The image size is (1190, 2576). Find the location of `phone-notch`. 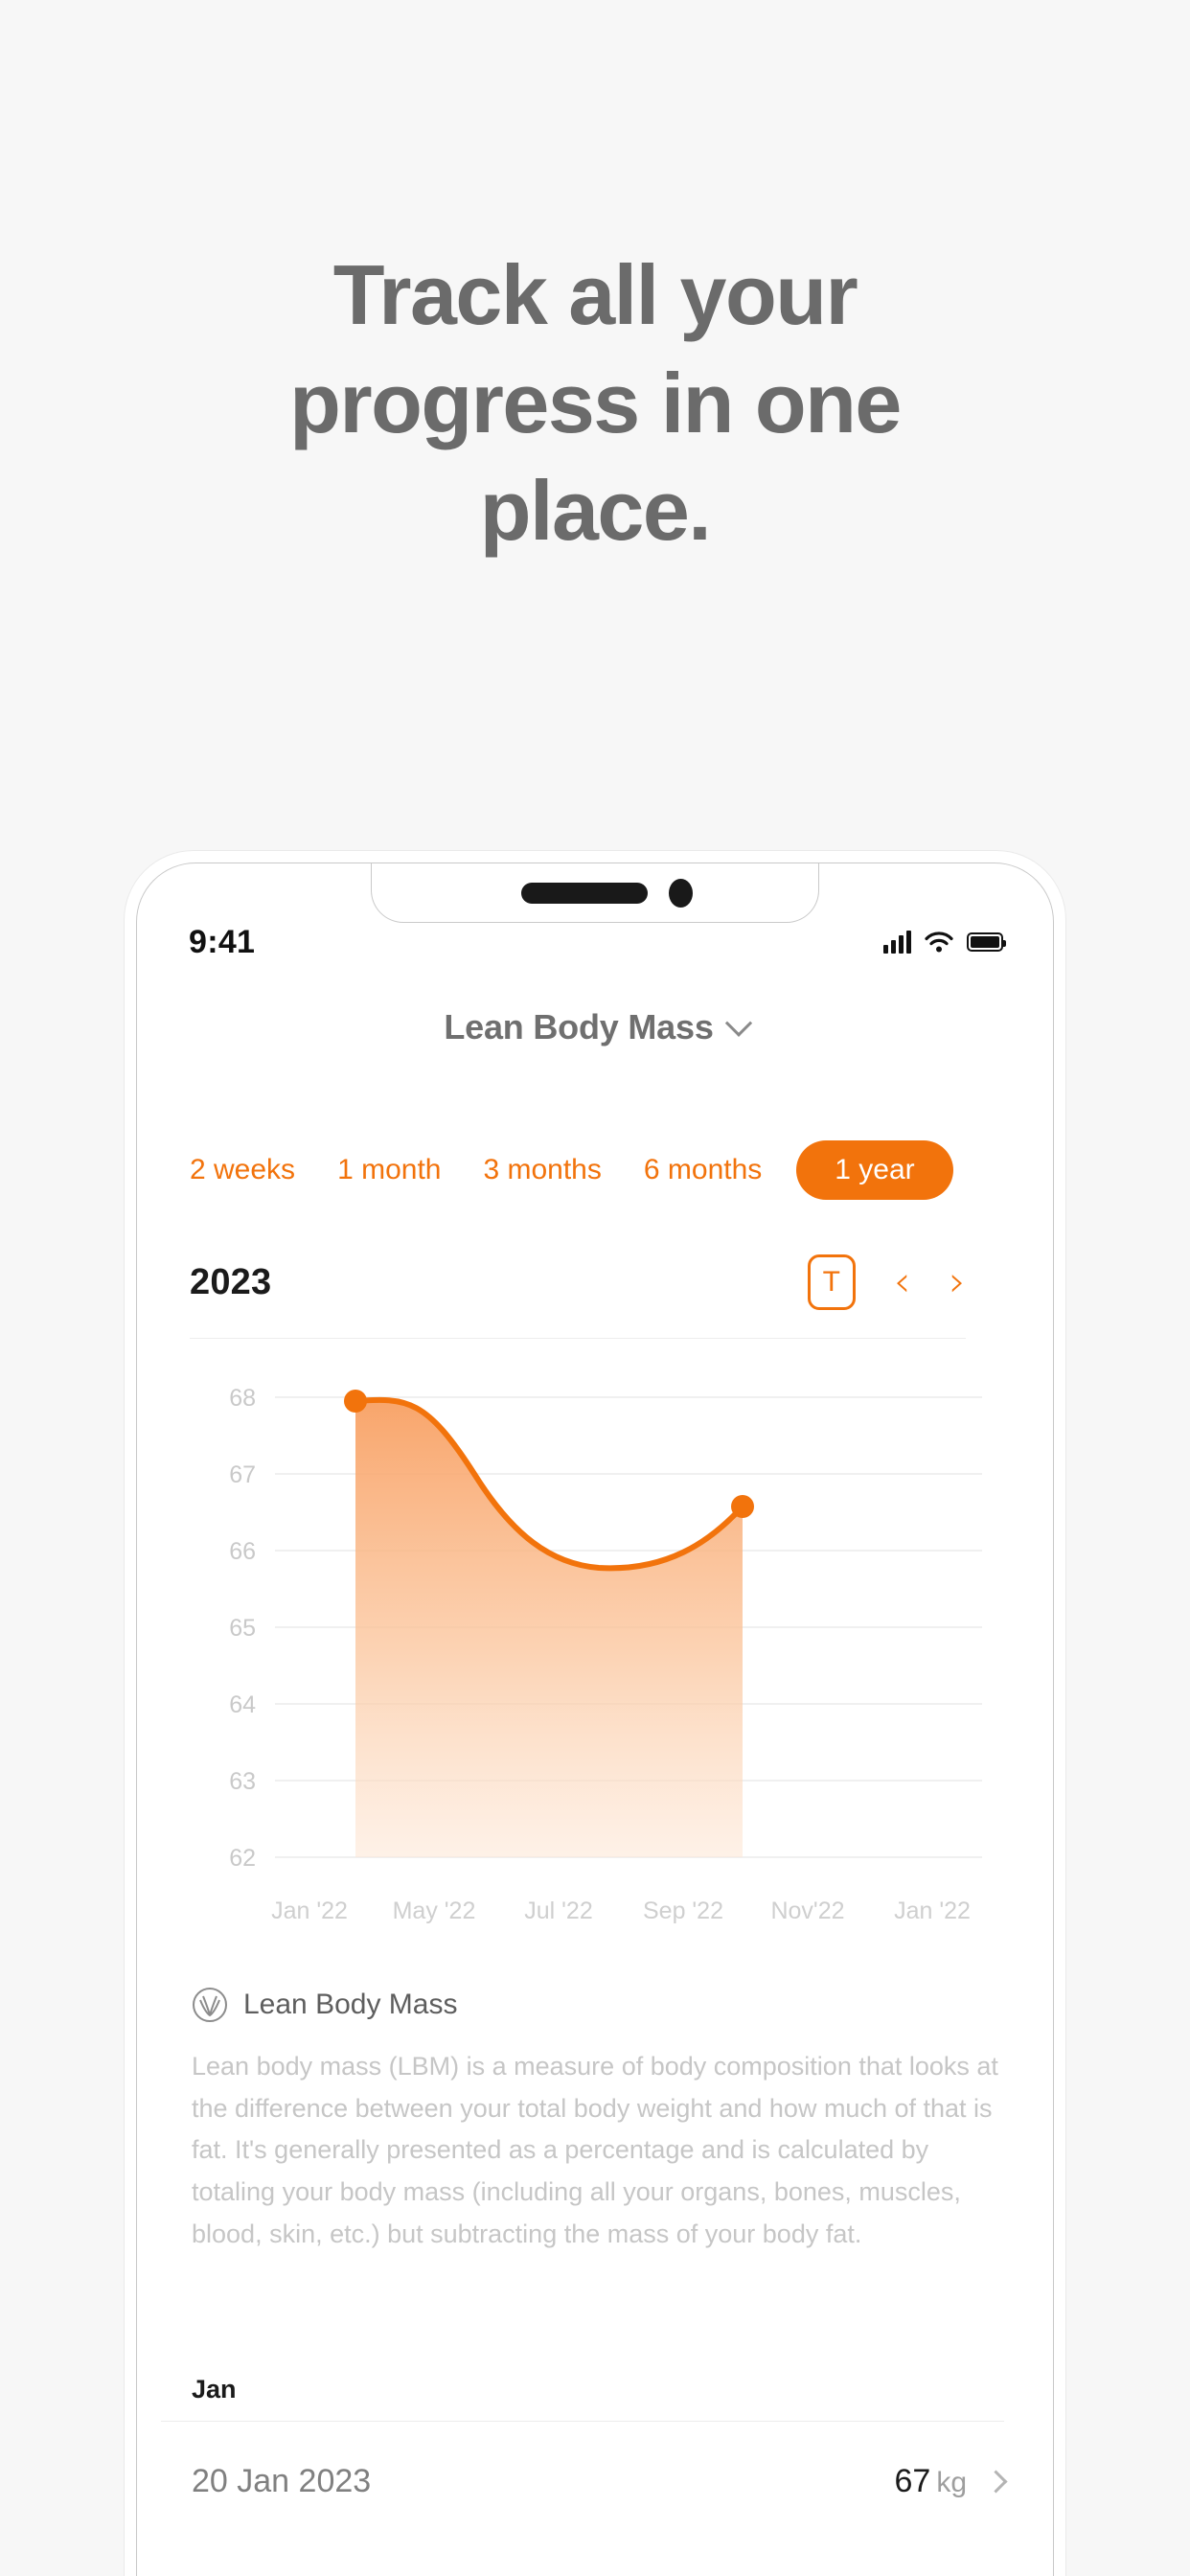

phone-notch is located at coordinates (595, 893).